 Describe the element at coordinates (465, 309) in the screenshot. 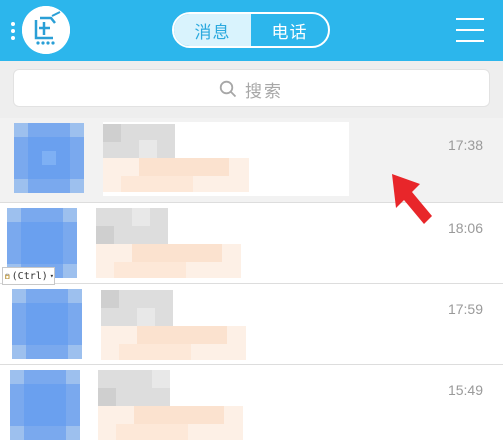

I see `timestamp: 17:59` at that location.